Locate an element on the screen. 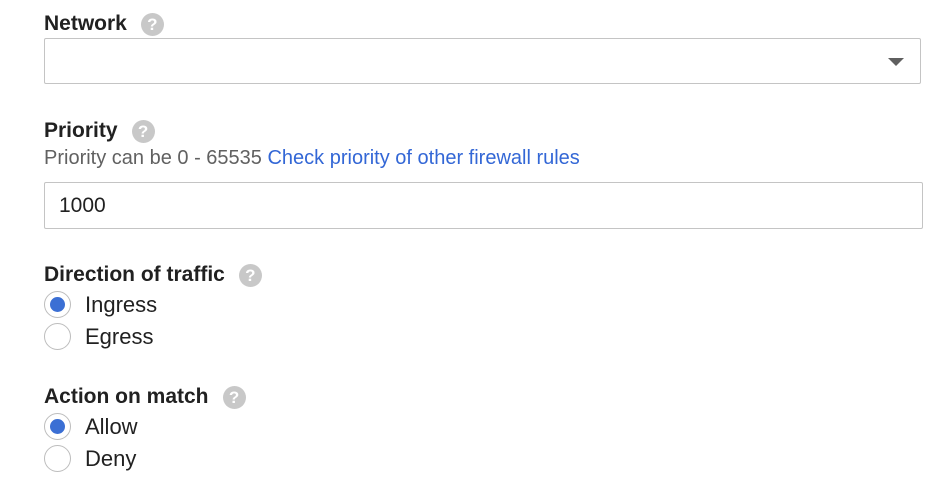 The width and height of the screenshot is (944, 494). action-label: Action on match is located at coordinates (126, 396).